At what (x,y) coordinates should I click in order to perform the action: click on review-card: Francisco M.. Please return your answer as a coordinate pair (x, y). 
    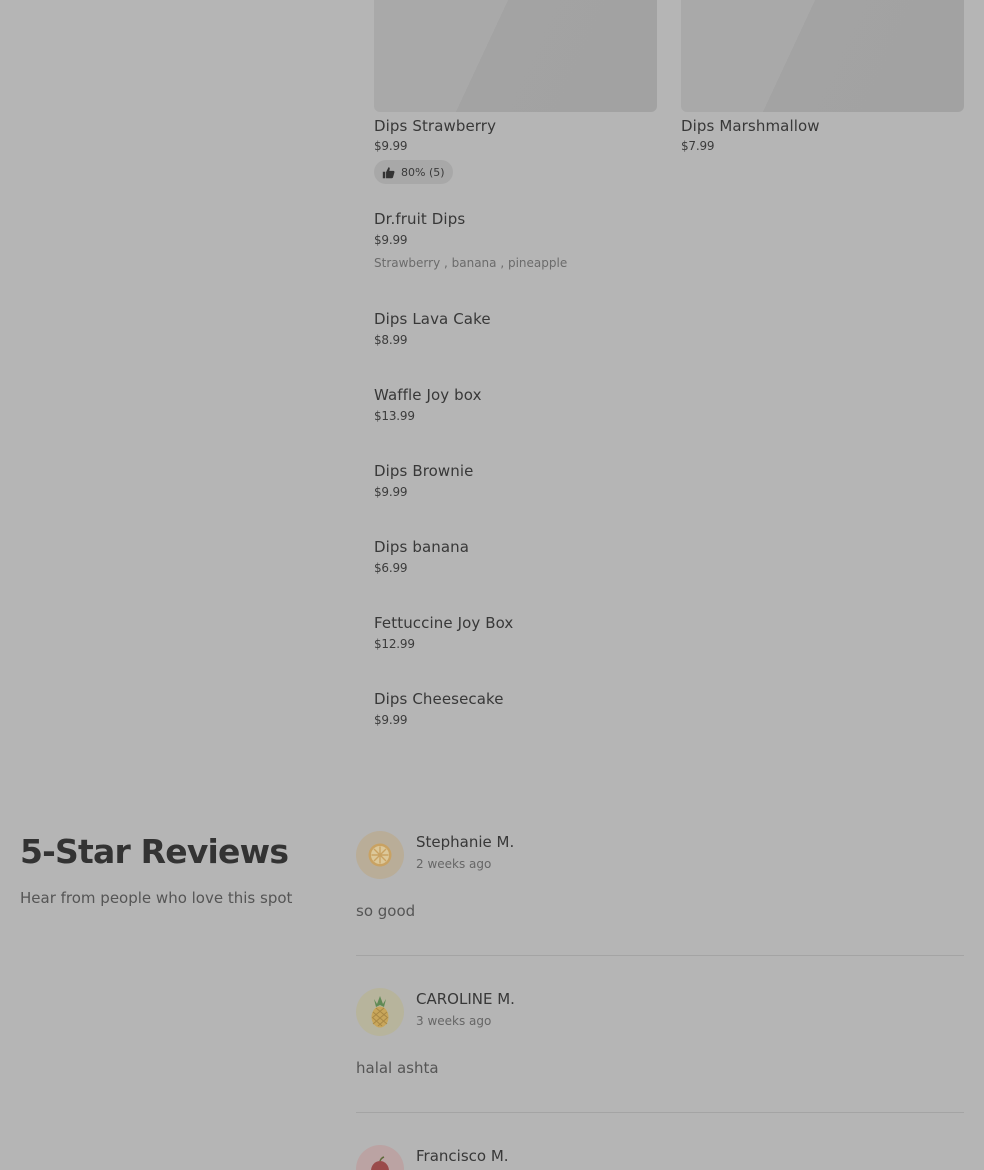
    Looking at the image, I should click on (660, 1157).